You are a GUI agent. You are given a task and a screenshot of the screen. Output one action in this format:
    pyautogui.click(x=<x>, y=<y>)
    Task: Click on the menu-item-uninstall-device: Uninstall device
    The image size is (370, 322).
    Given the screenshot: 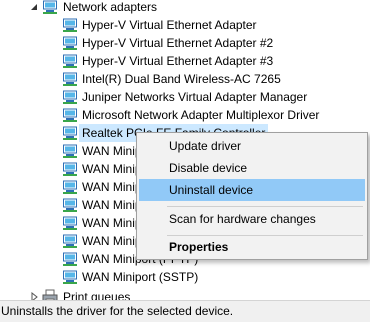 What is the action you would take?
    pyautogui.click(x=252, y=190)
    